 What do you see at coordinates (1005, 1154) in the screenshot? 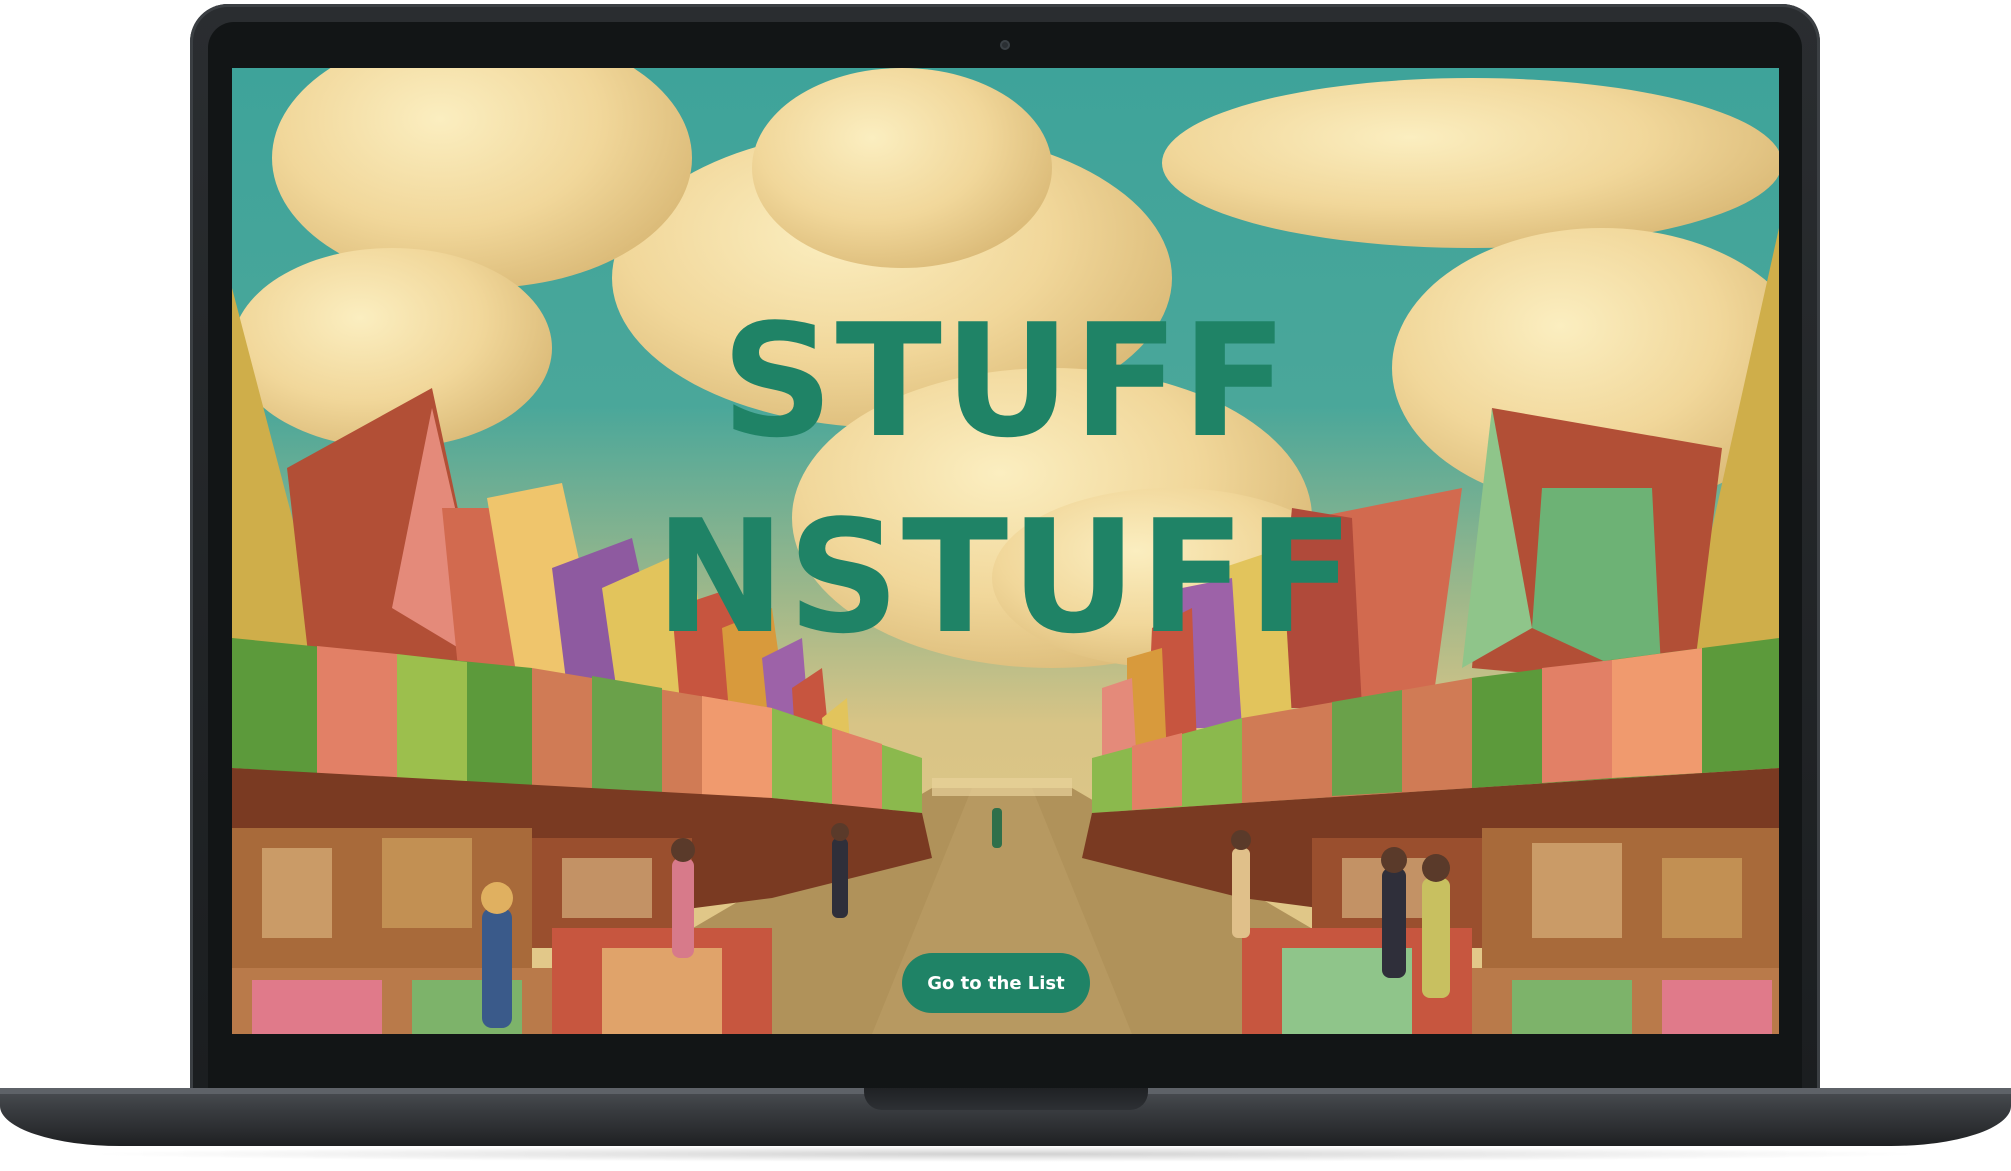
I see `laptop-shadow` at bounding box center [1005, 1154].